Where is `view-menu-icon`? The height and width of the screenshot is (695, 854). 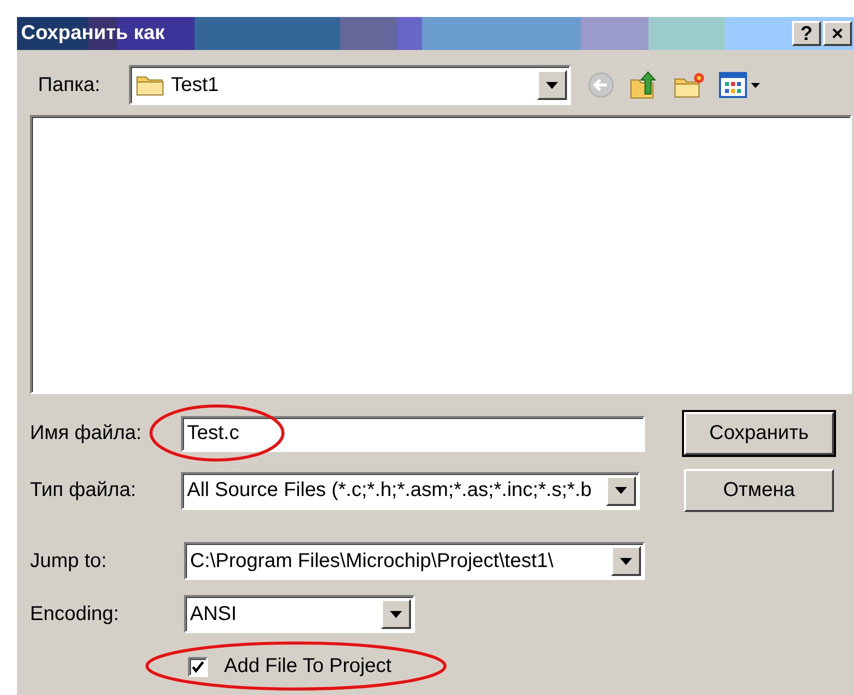 view-menu-icon is located at coordinates (740, 85).